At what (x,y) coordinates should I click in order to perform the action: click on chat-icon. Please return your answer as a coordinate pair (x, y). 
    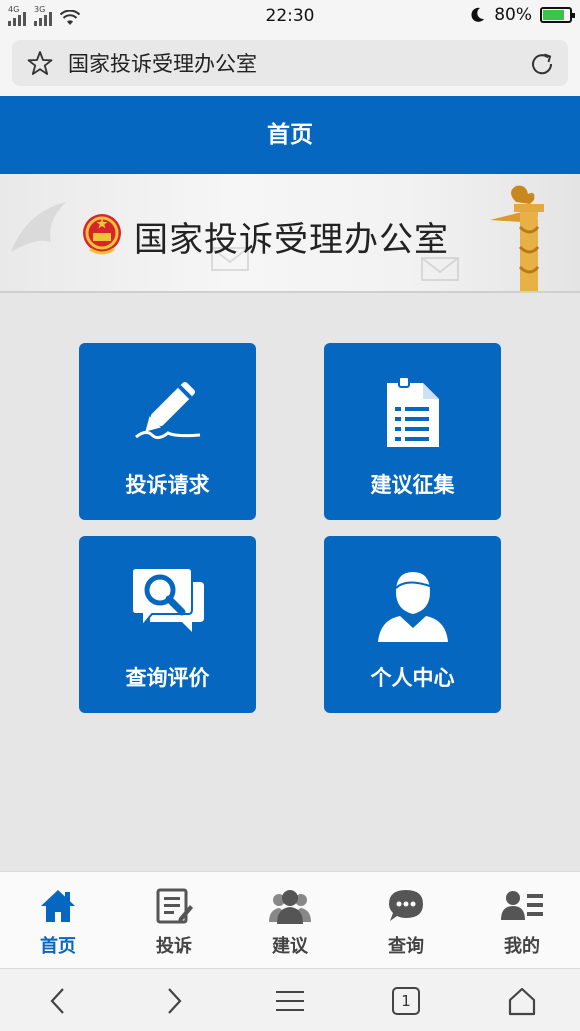
    Looking at the image, I should click on (406, 905).